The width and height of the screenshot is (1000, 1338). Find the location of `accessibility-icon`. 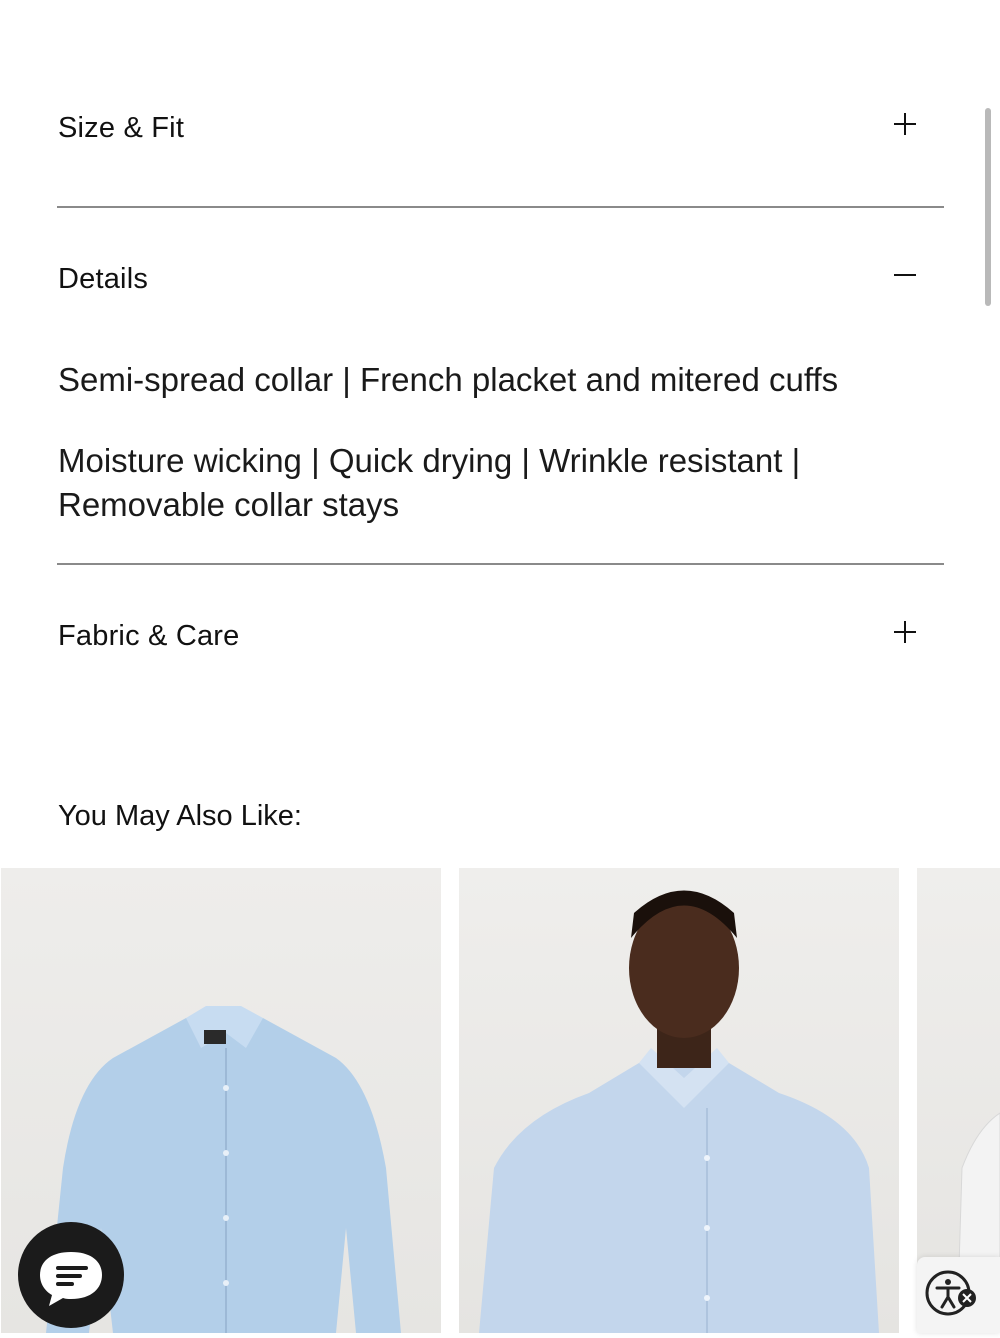

accessibility-icon is located at coordinates (950, 1293).